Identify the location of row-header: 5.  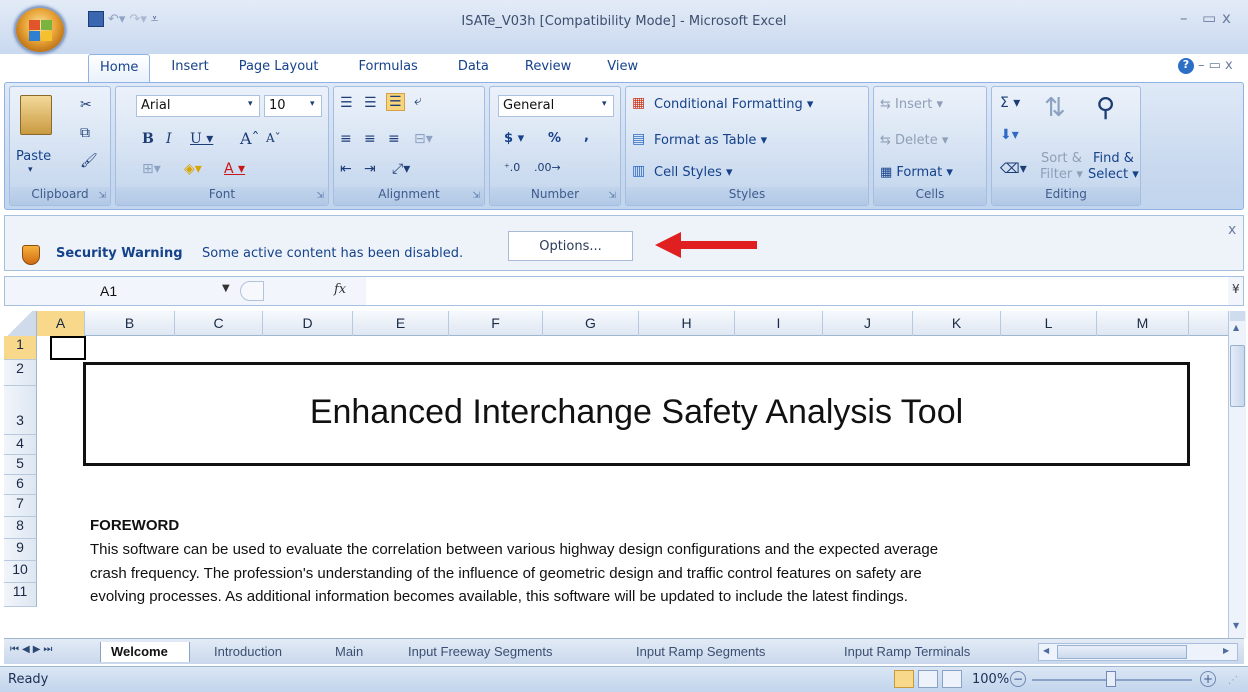
(20, 465).